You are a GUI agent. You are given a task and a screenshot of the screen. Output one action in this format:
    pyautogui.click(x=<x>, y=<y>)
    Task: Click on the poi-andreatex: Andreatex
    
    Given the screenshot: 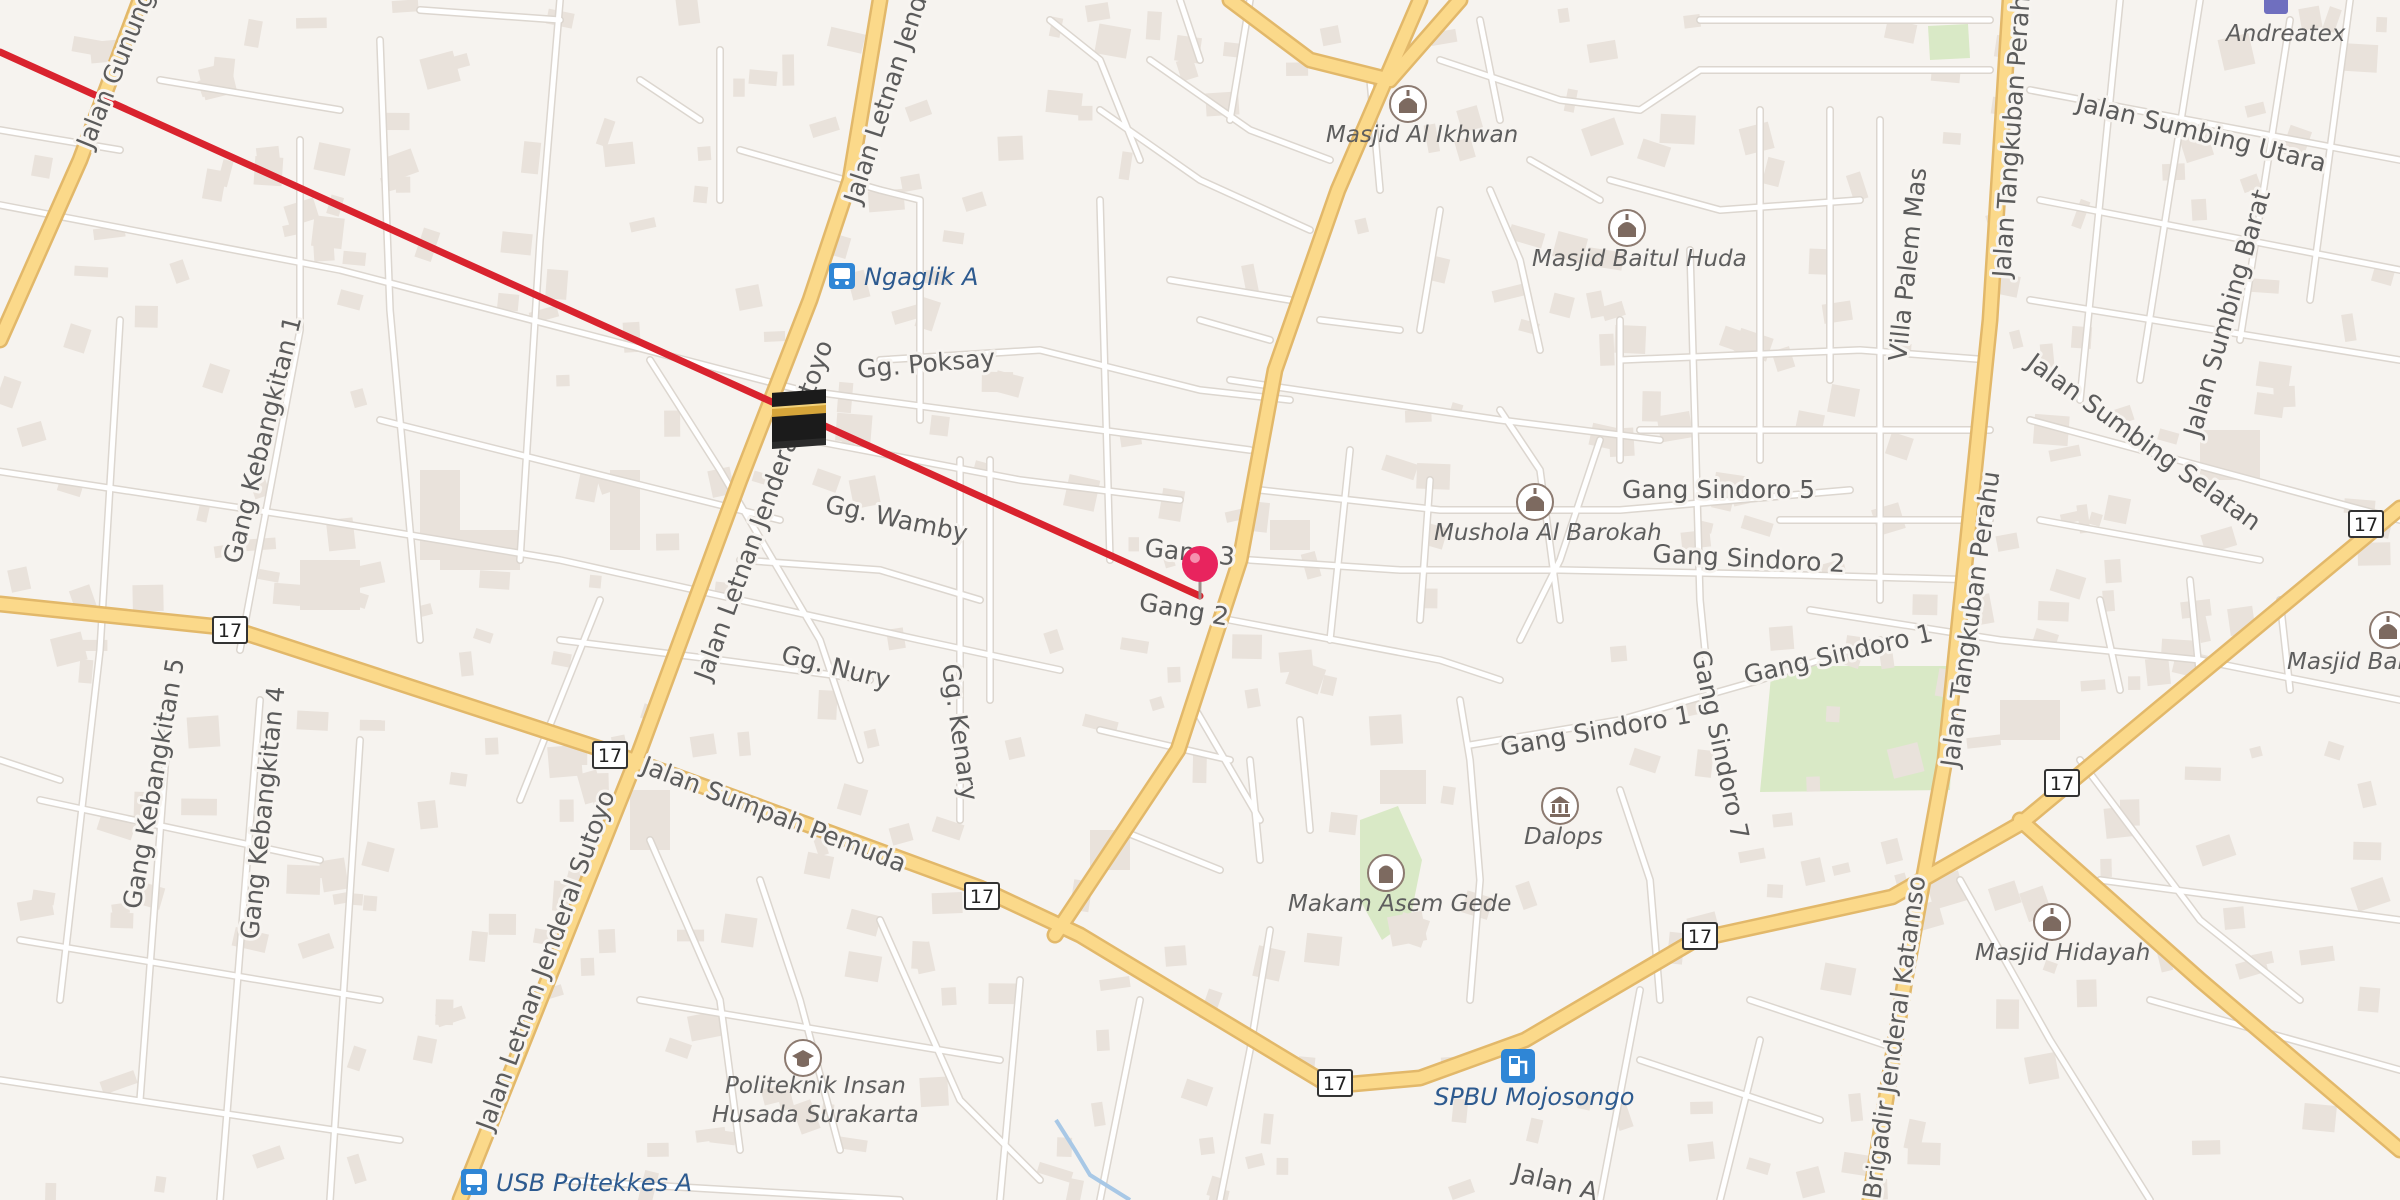 What is the action you would take?
    pyautogui.click(x=2285, y=23)
    